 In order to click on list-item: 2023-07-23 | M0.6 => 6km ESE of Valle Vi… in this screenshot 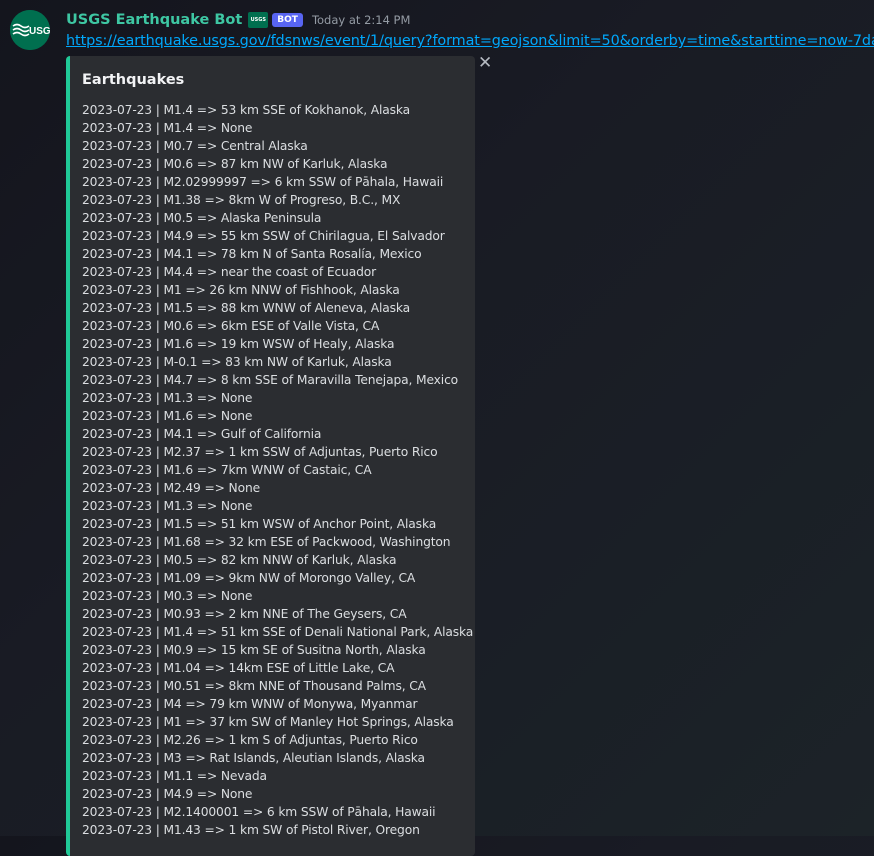, I will do `click(231, 326)`.